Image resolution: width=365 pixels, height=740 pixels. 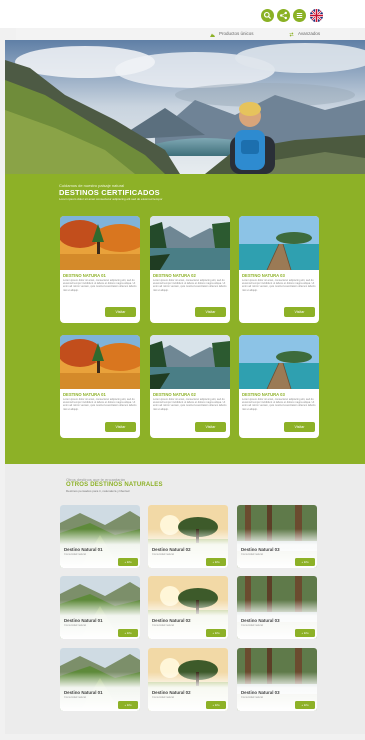 I want to click on share-icon, so click(x=283, y=15).